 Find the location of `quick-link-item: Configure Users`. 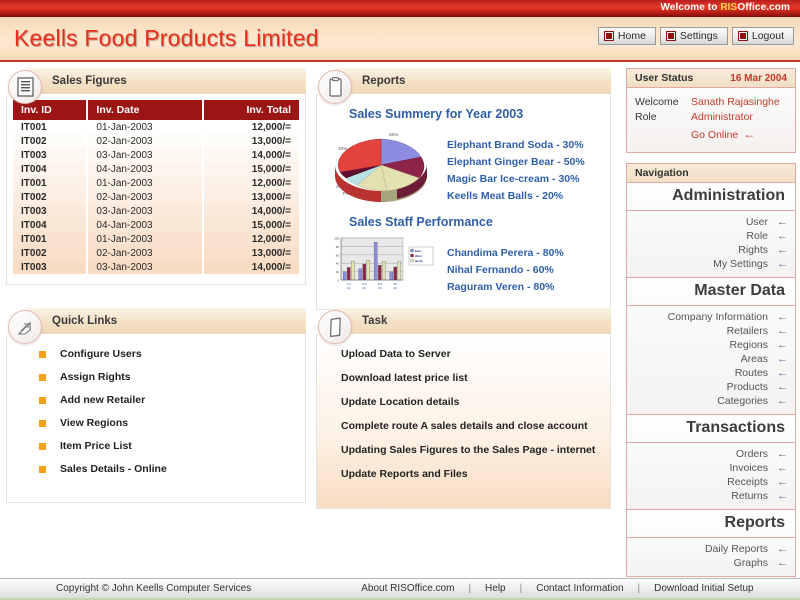

quick-link-item: Configure Users is located at coordinates (172, 354).